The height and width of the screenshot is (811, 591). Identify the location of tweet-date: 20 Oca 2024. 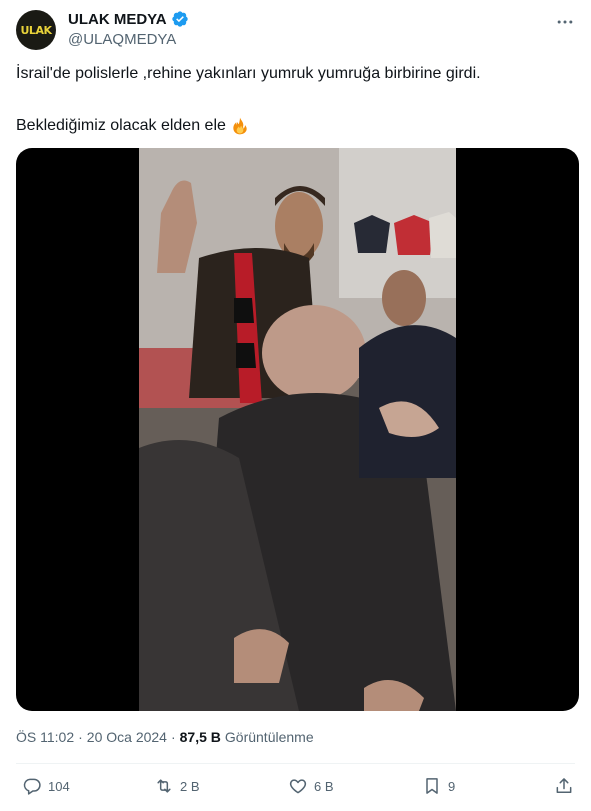
(127, 737).